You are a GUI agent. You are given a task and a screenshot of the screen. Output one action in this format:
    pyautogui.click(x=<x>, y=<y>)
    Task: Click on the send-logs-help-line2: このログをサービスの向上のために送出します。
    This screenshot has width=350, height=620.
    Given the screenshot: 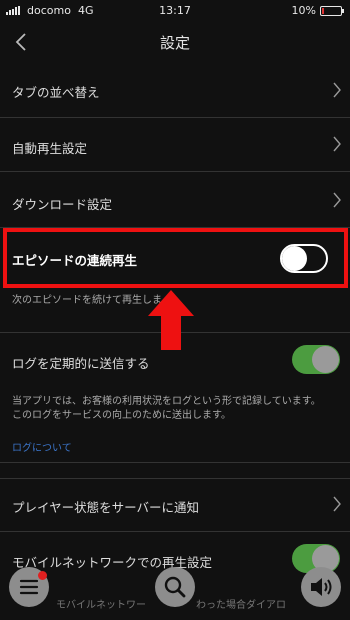 What is the action you would take?
    pyautogui.click(x=121, y=415)
    